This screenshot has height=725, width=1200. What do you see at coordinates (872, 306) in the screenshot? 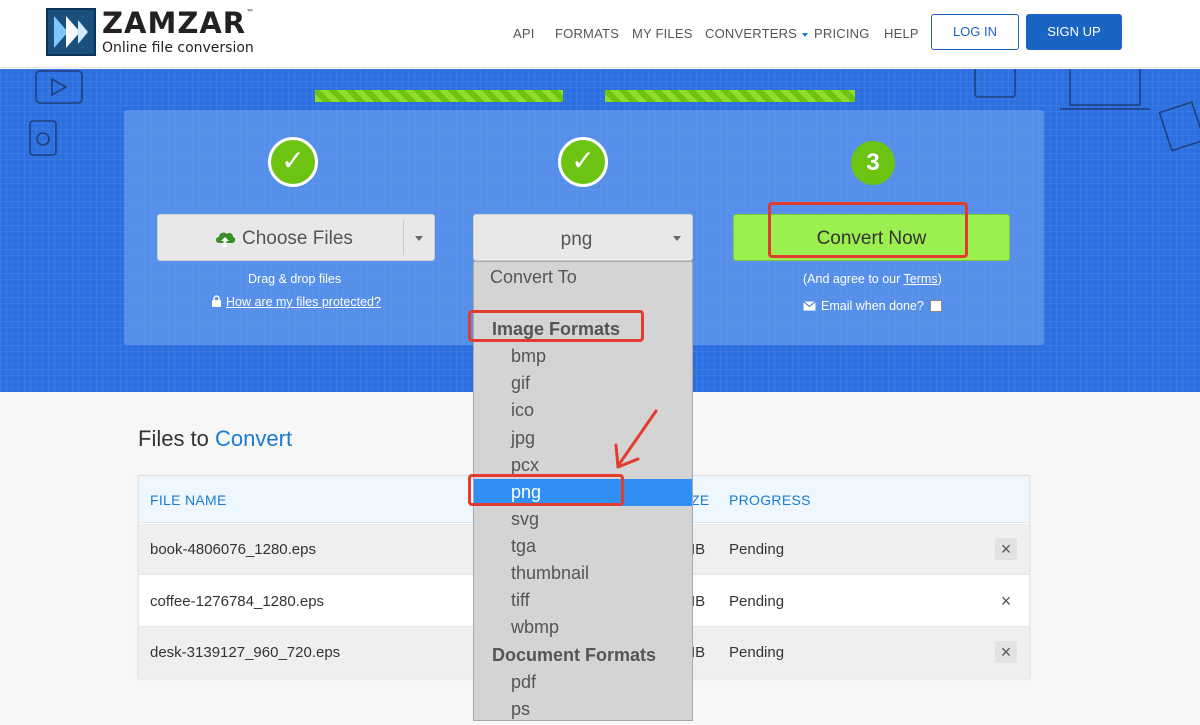
I see `email-when-done: Email when done?` at bounding box center [872, 306].